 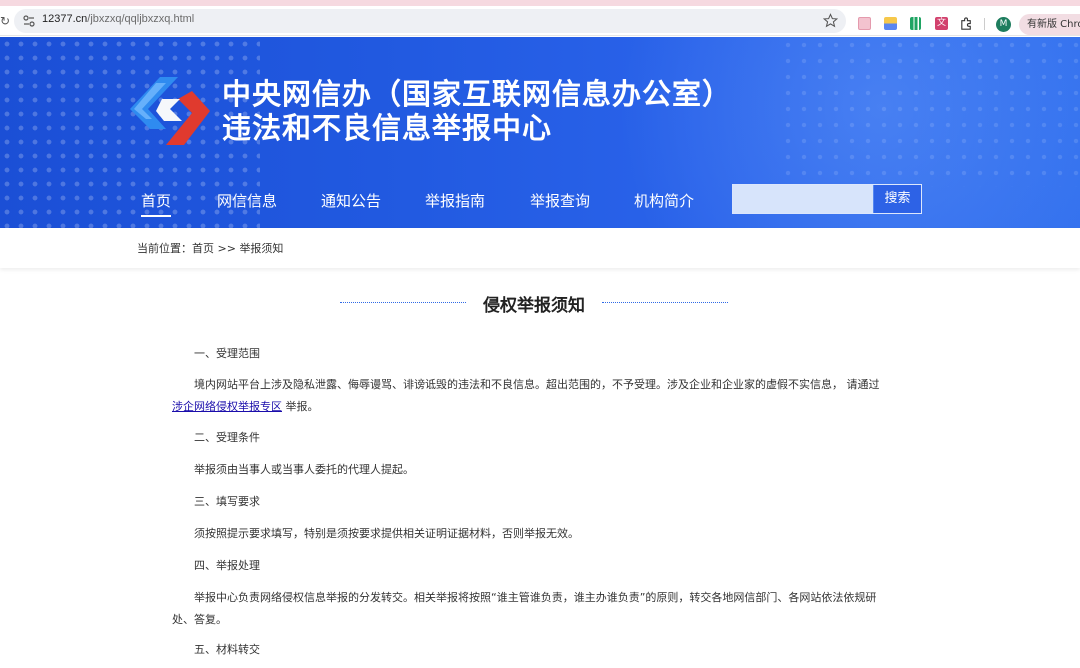 What do you see at coordinates (29, 21) in the screenshot?
I see `site-settings-icon` at bounding box center [29, 21].